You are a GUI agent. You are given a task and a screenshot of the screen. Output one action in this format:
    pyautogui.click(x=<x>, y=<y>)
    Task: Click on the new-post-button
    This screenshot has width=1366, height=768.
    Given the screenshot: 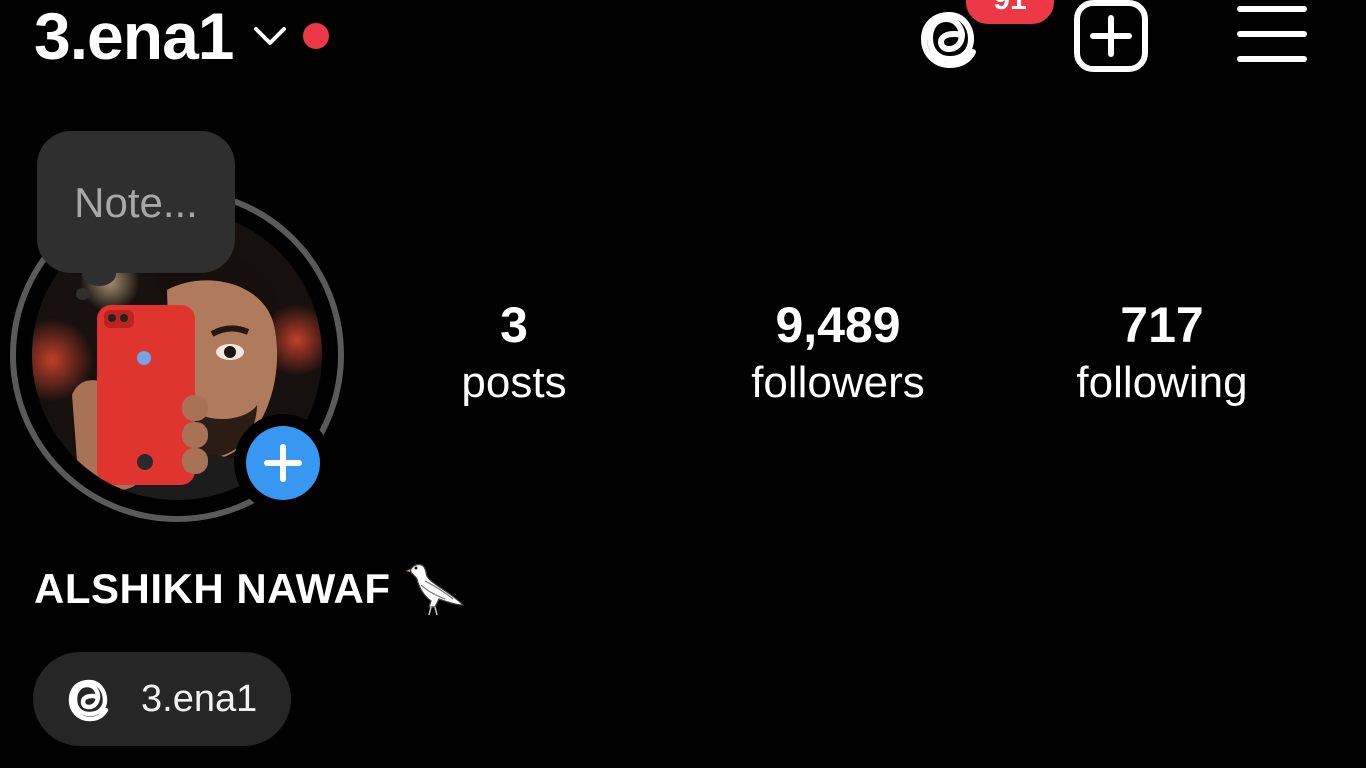 What is the action you would take?
    pyautogui.click(x=1111, y=36)
    